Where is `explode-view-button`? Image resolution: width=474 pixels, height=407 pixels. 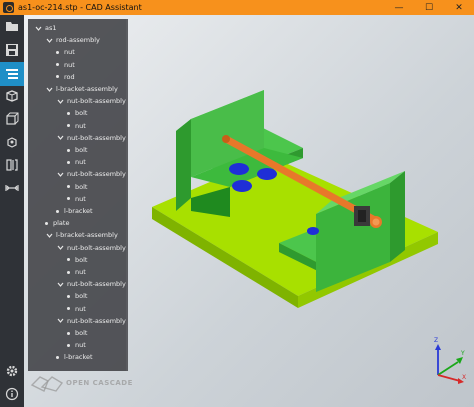 explode-view-button is located at coordinates (12, 142).